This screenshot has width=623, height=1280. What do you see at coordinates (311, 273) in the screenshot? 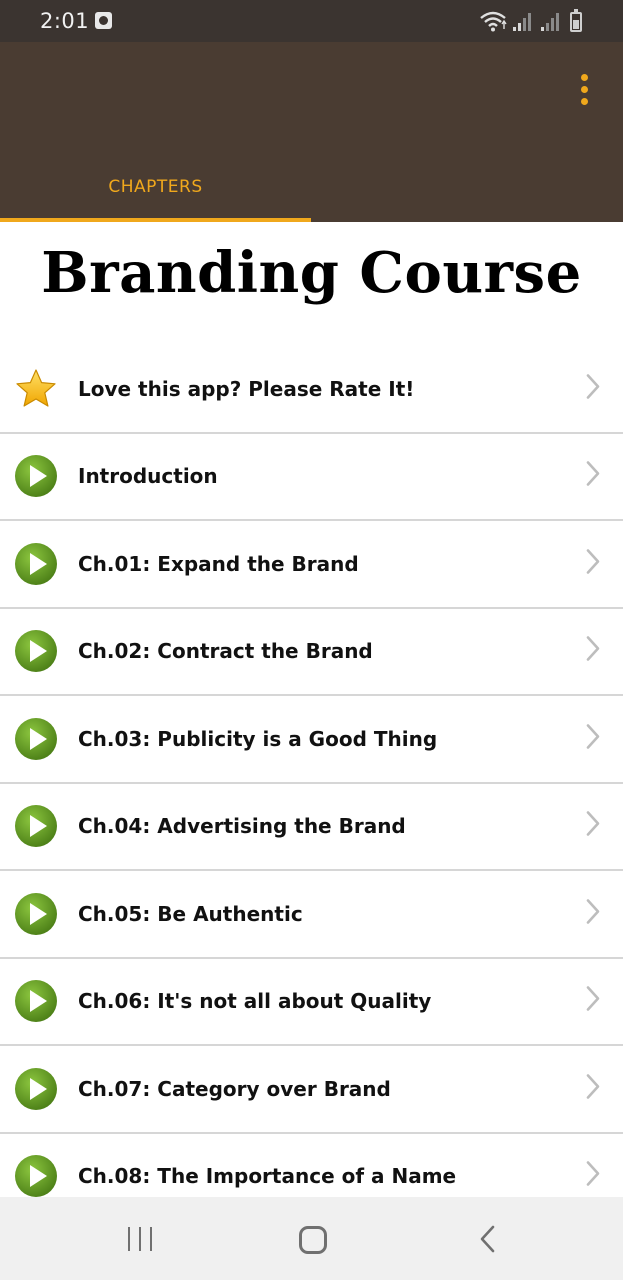
I see `page-title: Branding Course` at bounding box center [311, 273].